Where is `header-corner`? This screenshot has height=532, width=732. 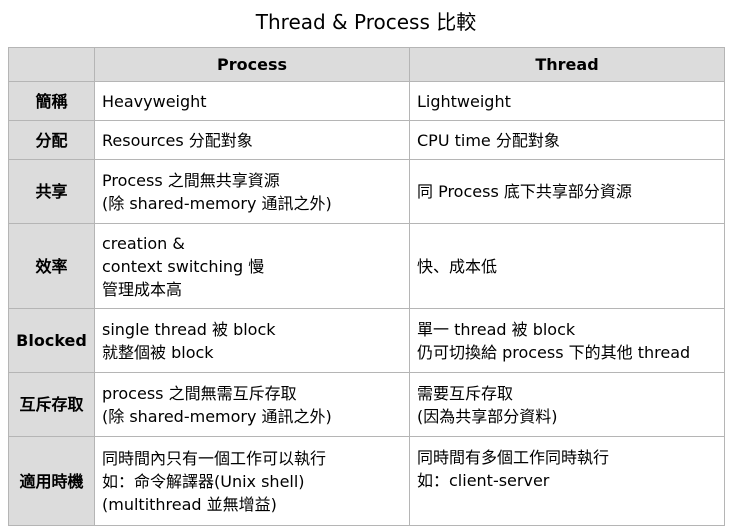
header-corner is located at coordinates (51, 64).